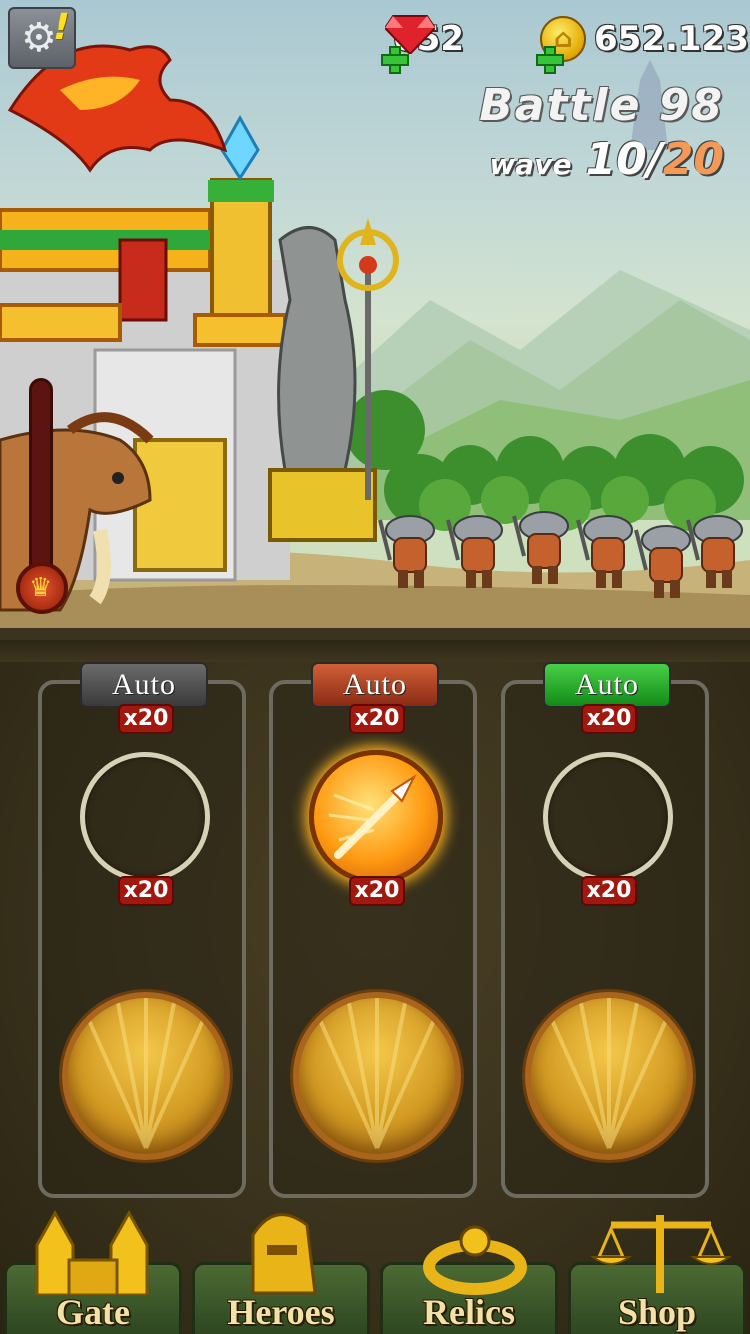 This screenshot has height=1334, width=750. I want to click on auto-count-3: x20, so click(609, 719).